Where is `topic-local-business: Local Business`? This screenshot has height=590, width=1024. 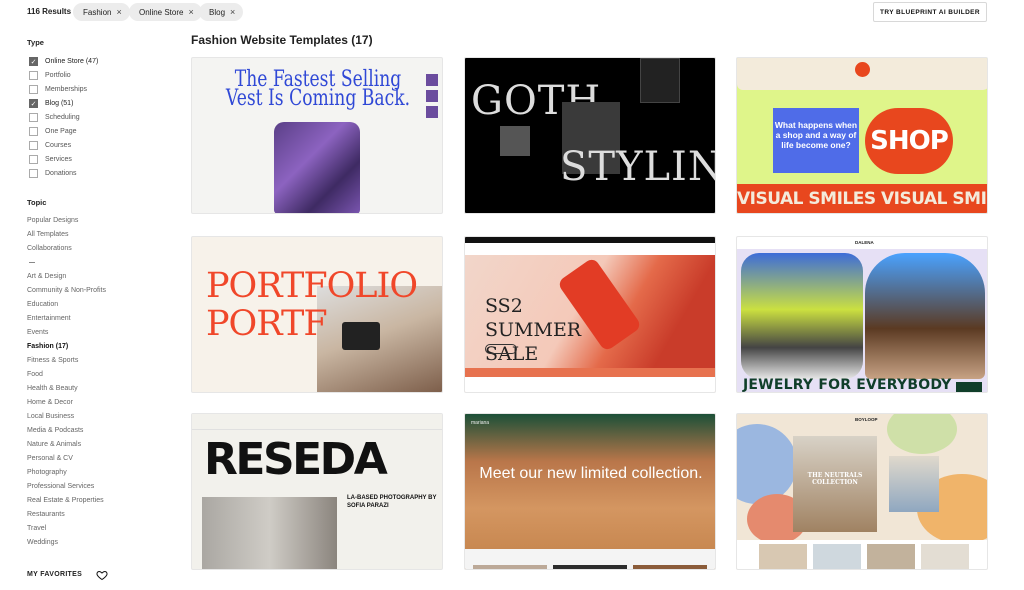 topic-local-business: Local Business is located at coordinates (50, 416).